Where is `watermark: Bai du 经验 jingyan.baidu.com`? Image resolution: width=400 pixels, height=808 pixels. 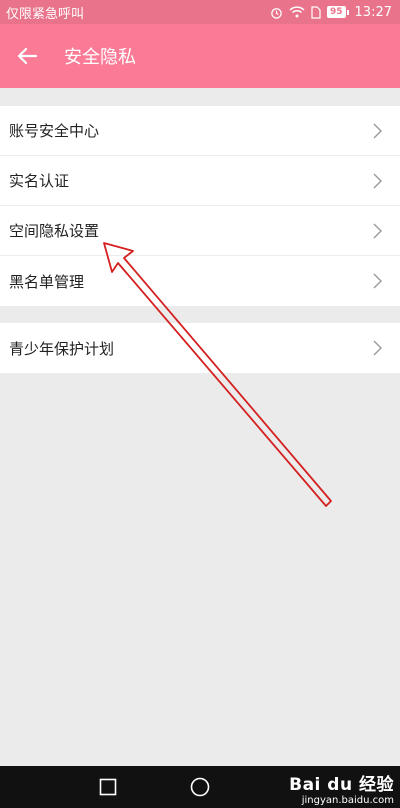 watermark: Bai du 经验 jingyan.baidu.com is located at coordinates (341, 788).